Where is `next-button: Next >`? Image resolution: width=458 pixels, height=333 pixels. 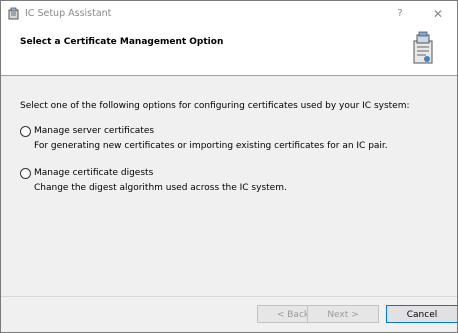
next-button: Next > is located at coordinates (343, 314).